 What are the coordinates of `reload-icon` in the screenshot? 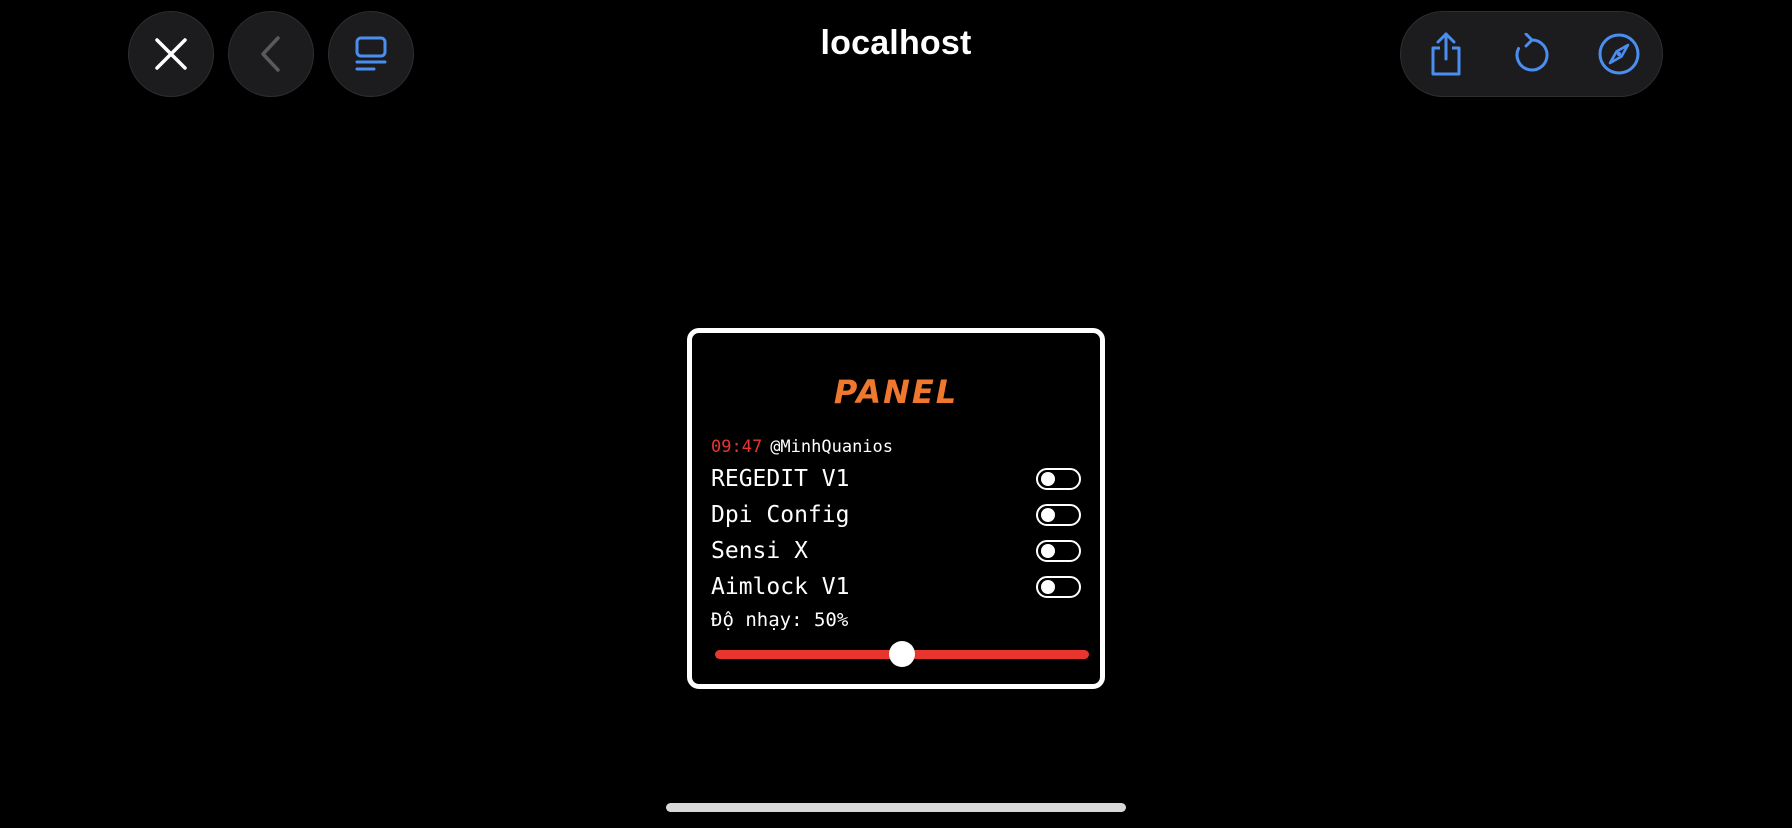 It's located at (1532, 52).